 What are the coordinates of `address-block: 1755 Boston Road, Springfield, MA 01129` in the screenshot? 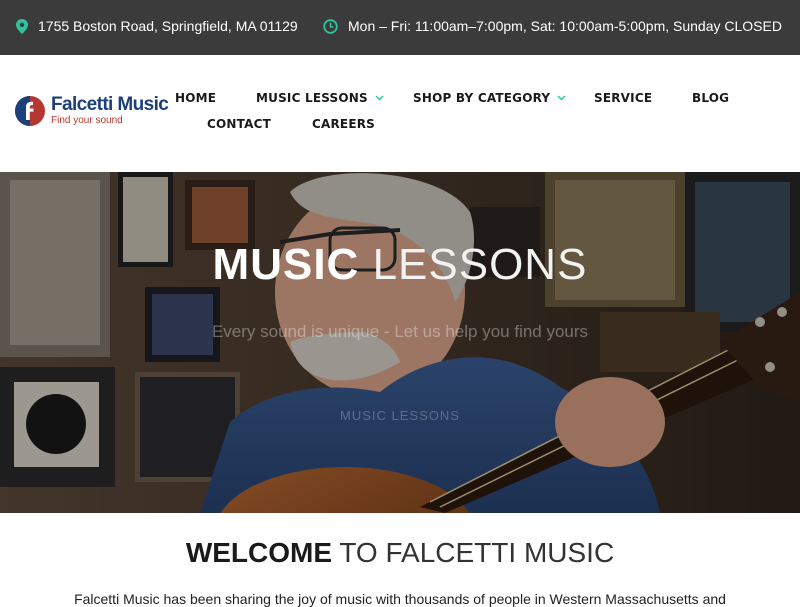 It's located at (157, 26).